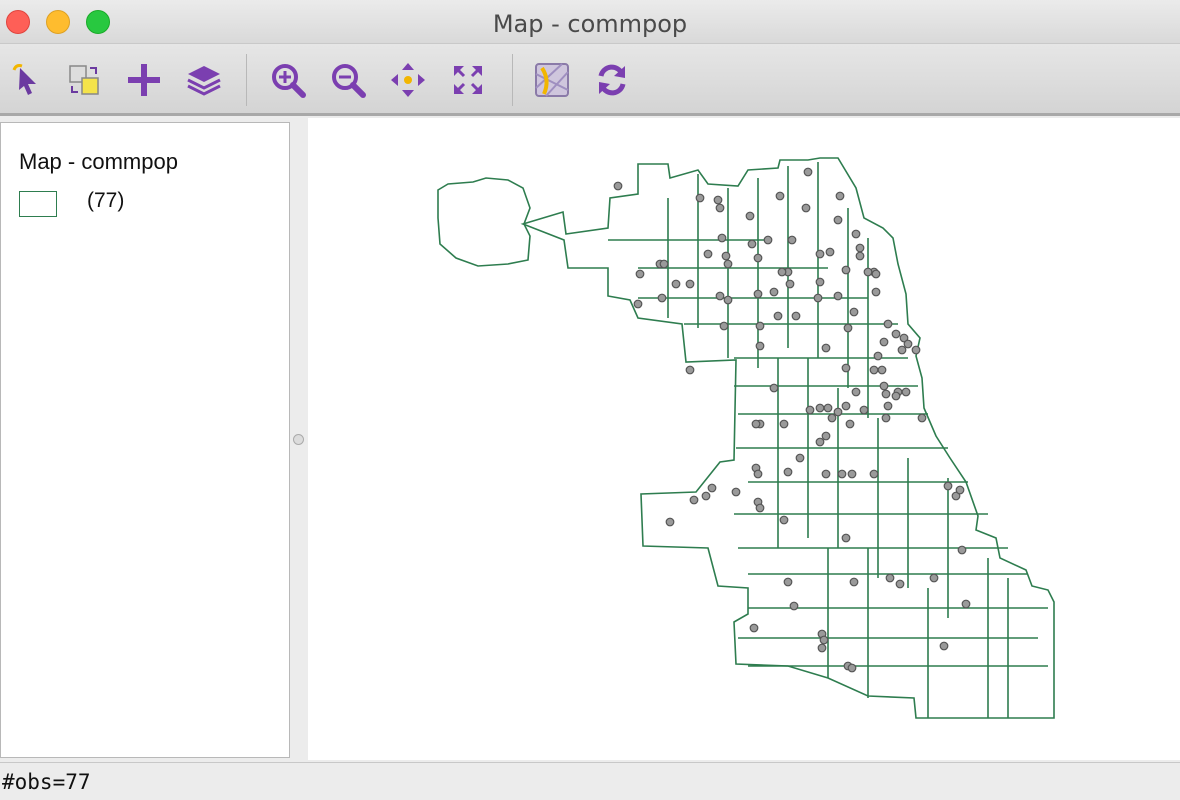 The image size is (1180, 800). I want to click on add-layer-button, so click(144, 80).